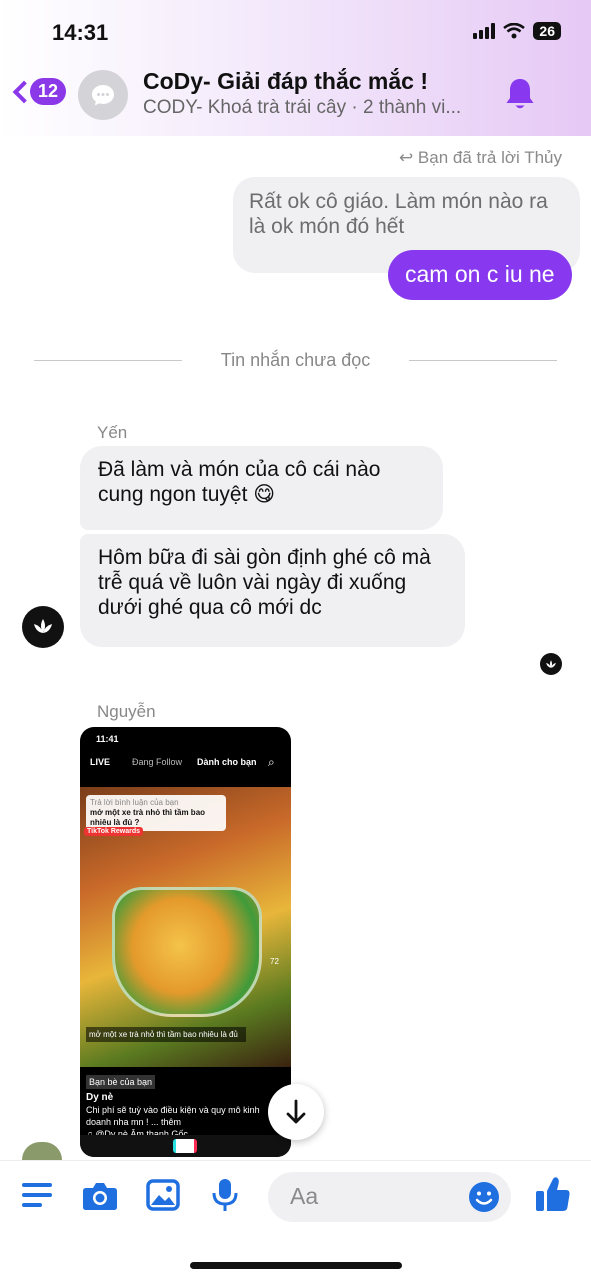  Describe the element at coordinates (112, 432) in the screenshot. I see `sender-name: Yến` at that location.